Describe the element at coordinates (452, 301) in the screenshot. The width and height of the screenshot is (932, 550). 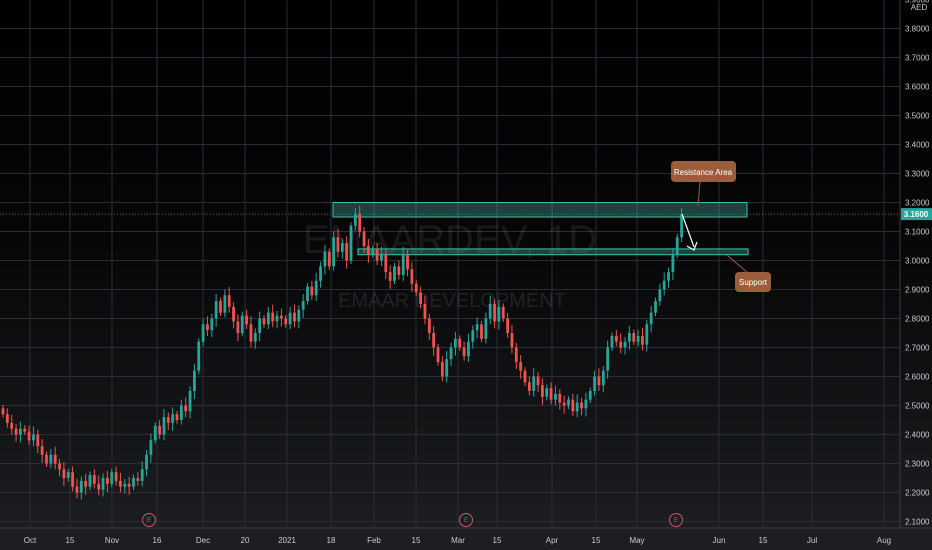
I see `watermark-name: EMAAR DEVELOPMENT` at that location.